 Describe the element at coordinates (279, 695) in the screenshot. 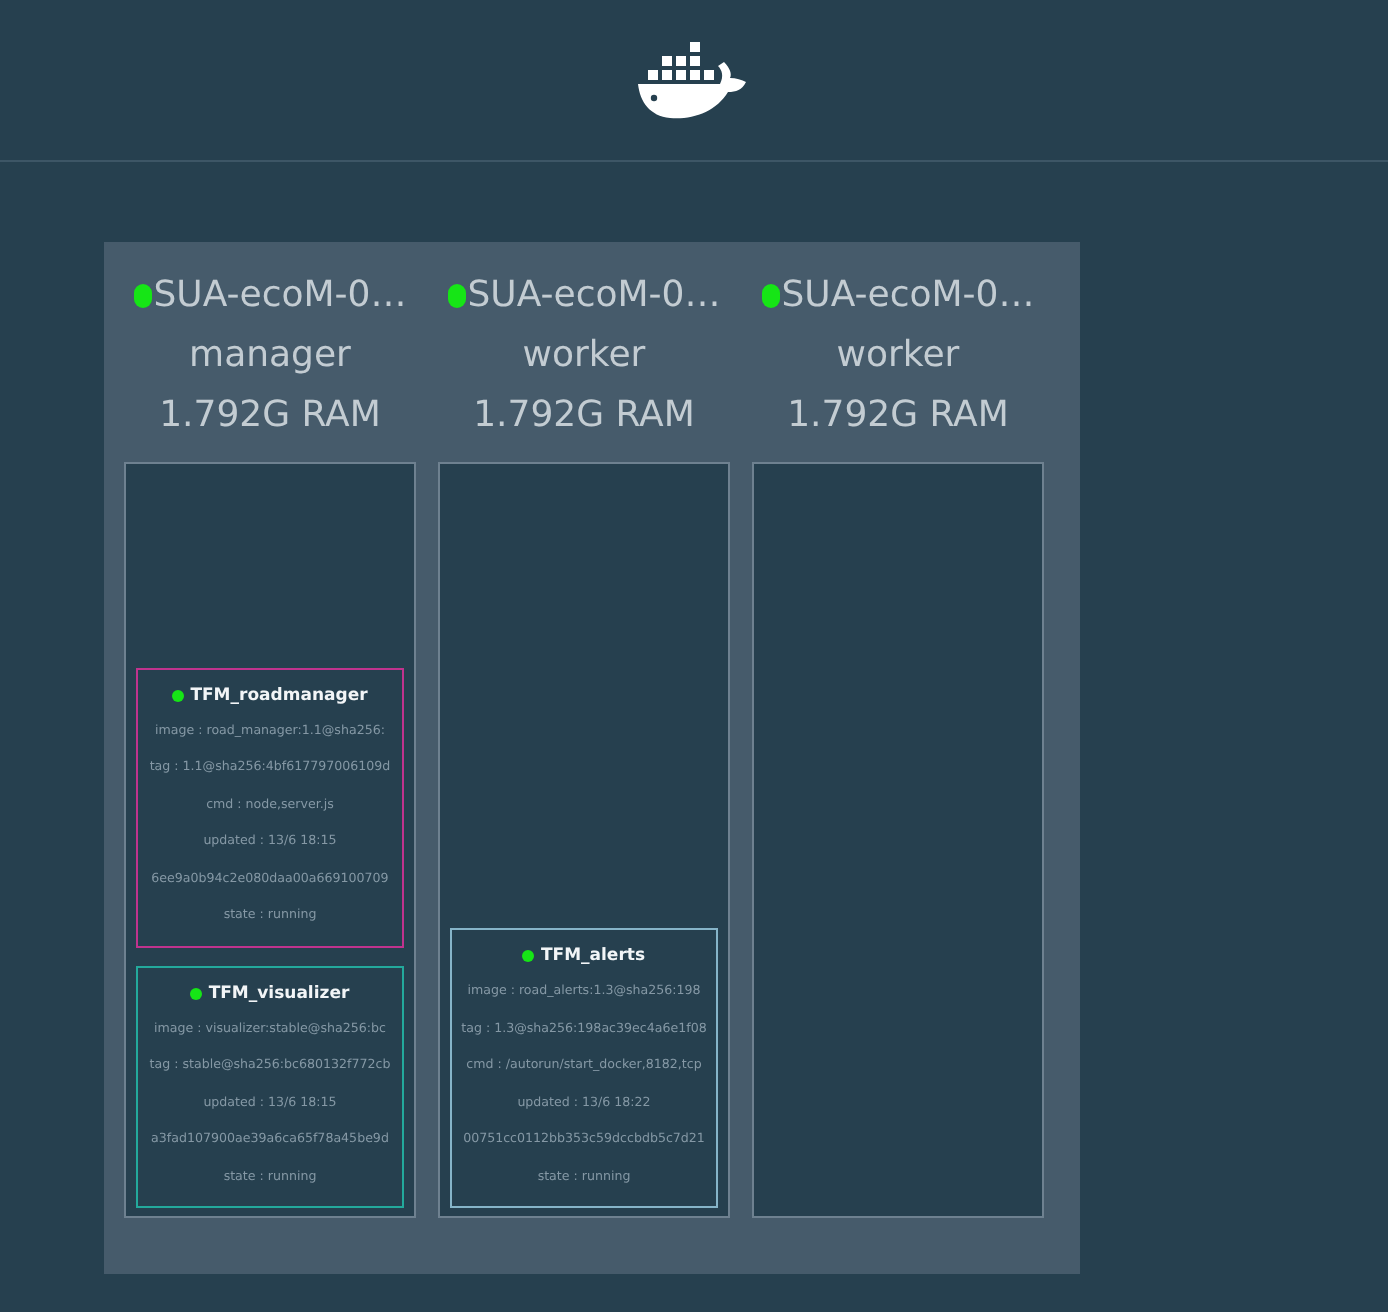

I see `service-name: TFM_roadmanager` at that location.